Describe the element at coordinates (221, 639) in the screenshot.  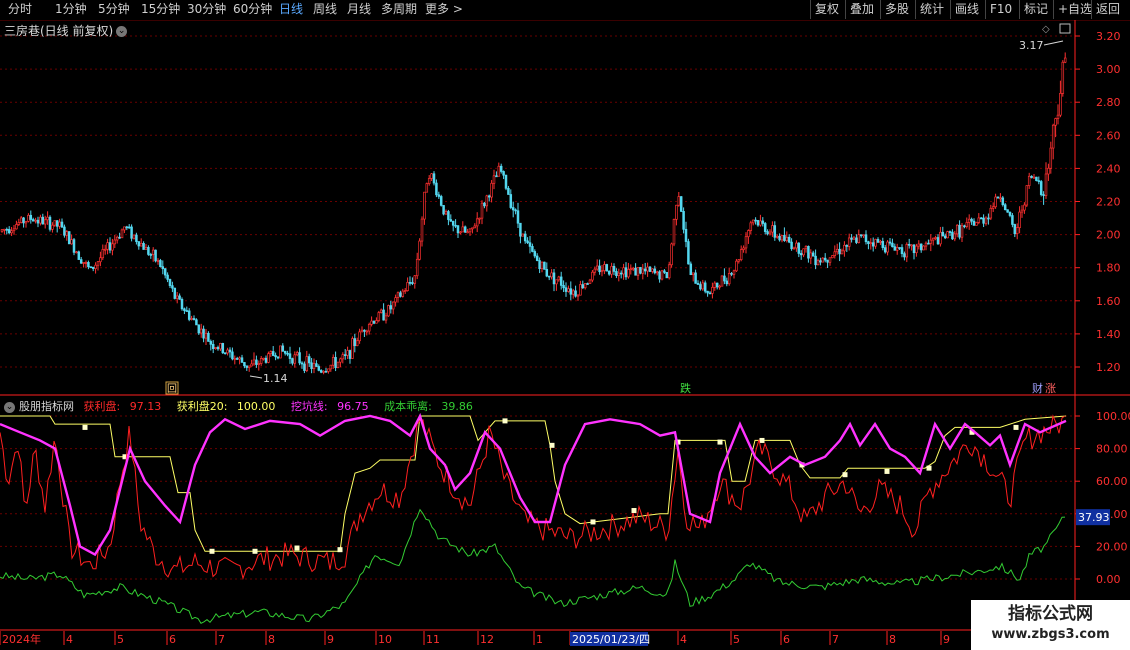
I see `date-label: 7` at that location.